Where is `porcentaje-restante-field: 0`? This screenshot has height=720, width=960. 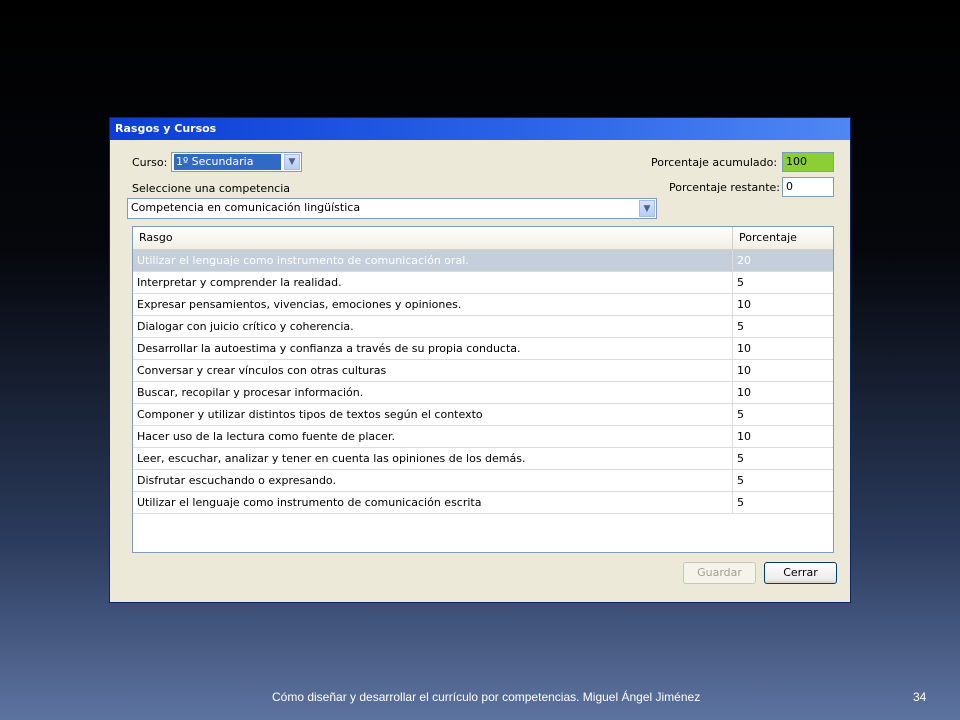
porcentaje-restante-field: 0 is located at coordinates (808, 187).